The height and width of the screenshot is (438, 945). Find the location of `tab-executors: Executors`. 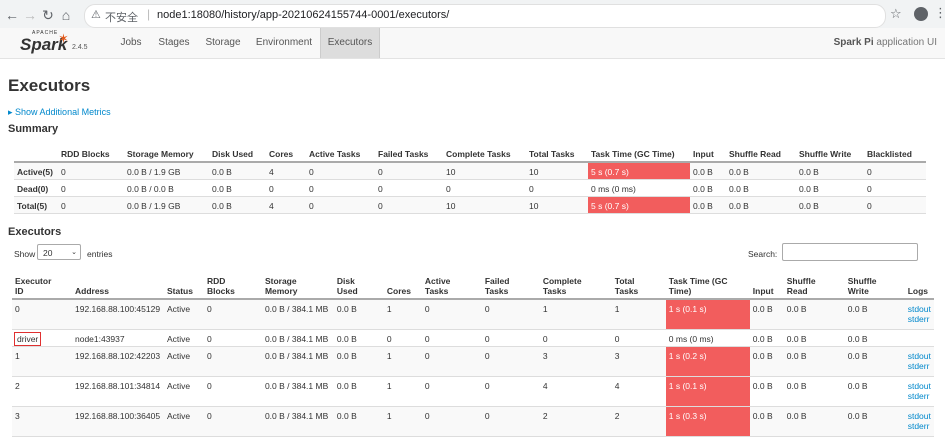

tab-executors: Executors is located at coordinates (350, 43).